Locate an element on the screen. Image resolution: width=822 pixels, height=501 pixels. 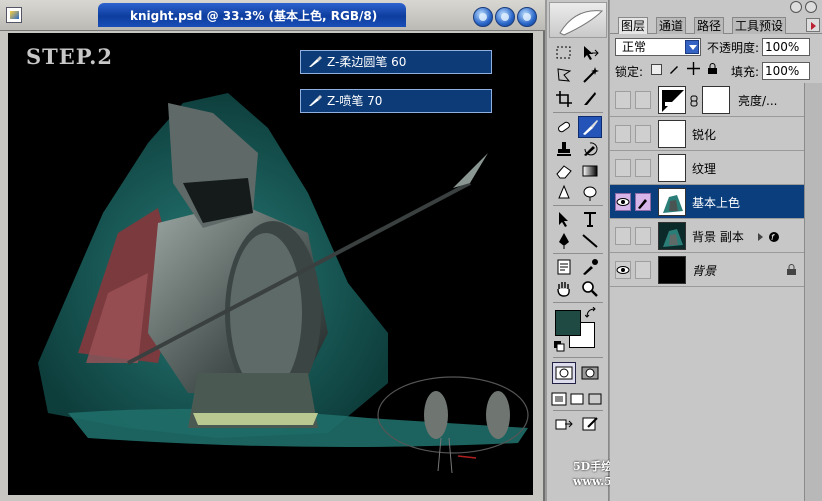
hand-tool is located at coordinates (564, 289).